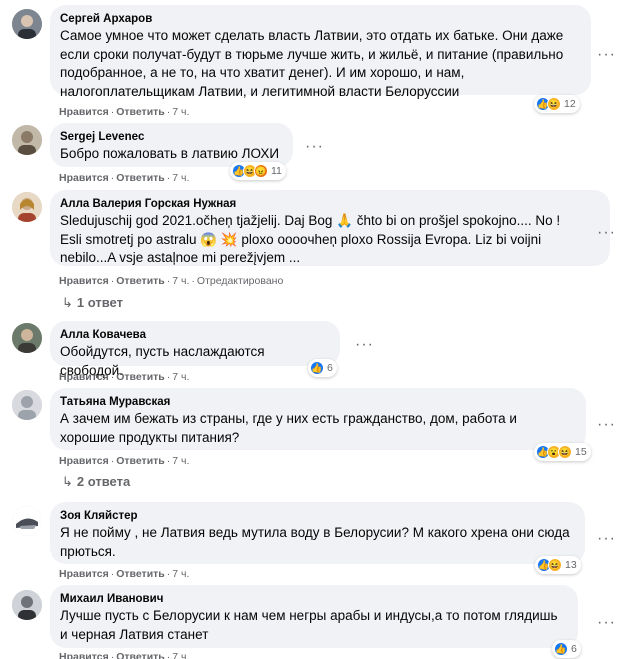 This screenshot has width=620, height=659. I want to click on edited-label: Отредактировано, so click(240, 281).